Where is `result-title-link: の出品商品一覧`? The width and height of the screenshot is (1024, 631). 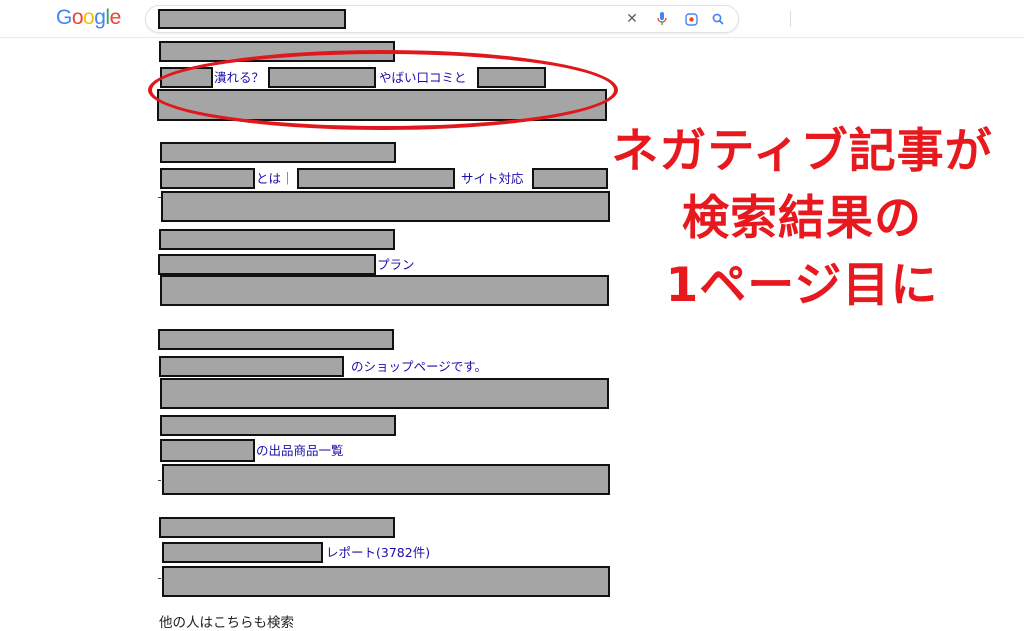
result-title-link: の出品商品一覧 is located at coordinates (300, 451).